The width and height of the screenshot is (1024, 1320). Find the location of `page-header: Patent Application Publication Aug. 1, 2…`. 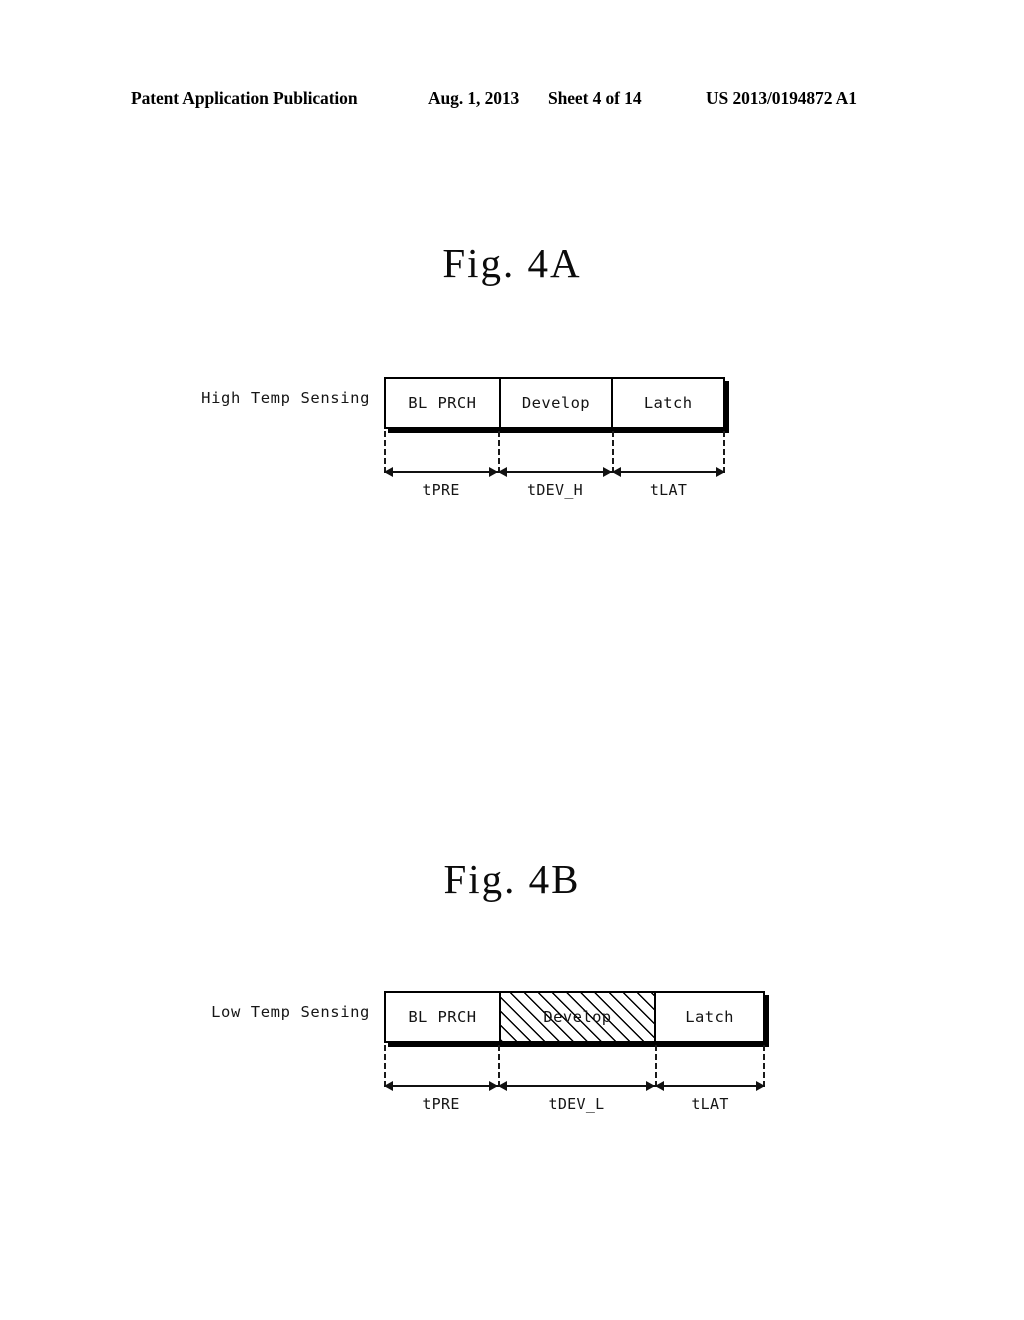

page-header: Patent Application Publication Aug. 1, 2… is located at coordinates (512, 101).